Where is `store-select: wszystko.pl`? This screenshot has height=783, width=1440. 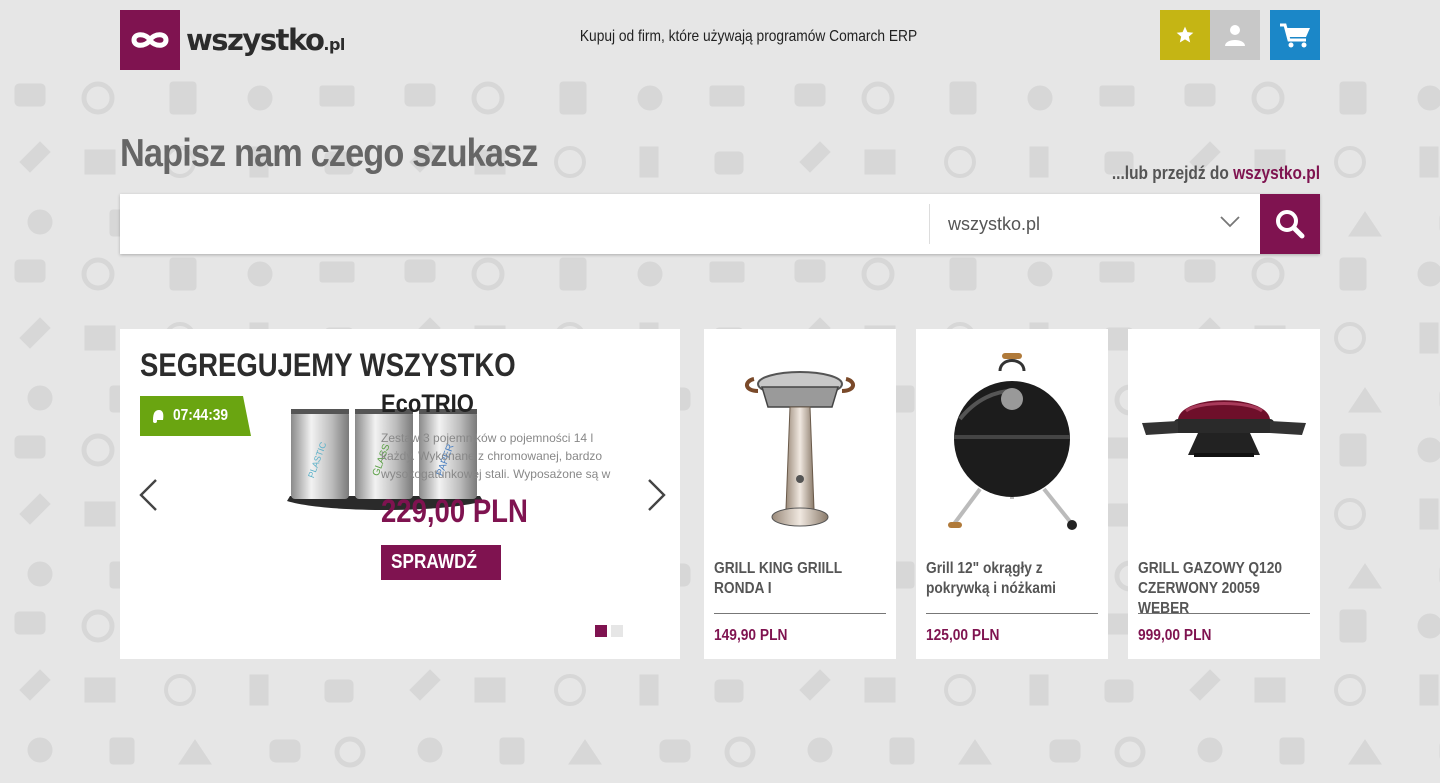 store-select: wszystko.pl is located at coordinates (1095, 224).